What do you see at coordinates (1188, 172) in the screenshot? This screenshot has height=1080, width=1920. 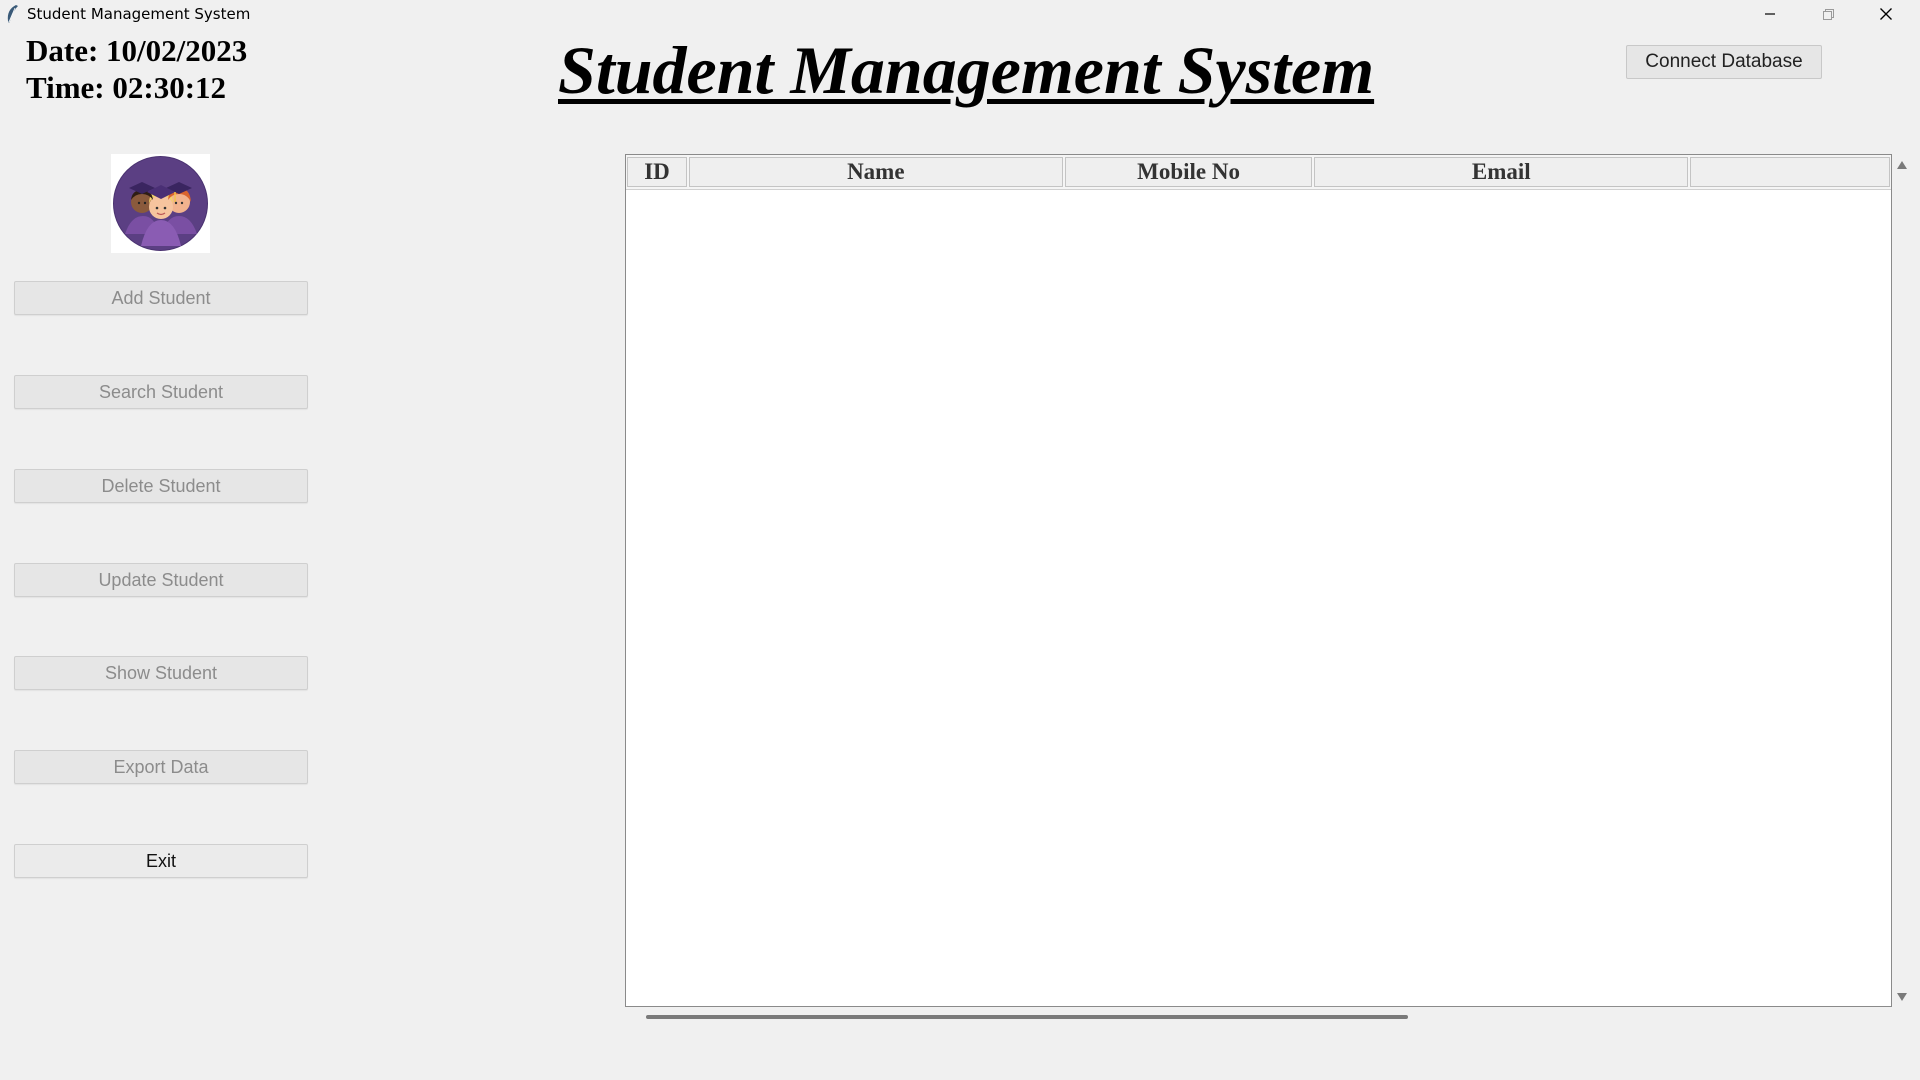 I see `column-header-mobile: Mobile No` at bounding box center [1188, 172].